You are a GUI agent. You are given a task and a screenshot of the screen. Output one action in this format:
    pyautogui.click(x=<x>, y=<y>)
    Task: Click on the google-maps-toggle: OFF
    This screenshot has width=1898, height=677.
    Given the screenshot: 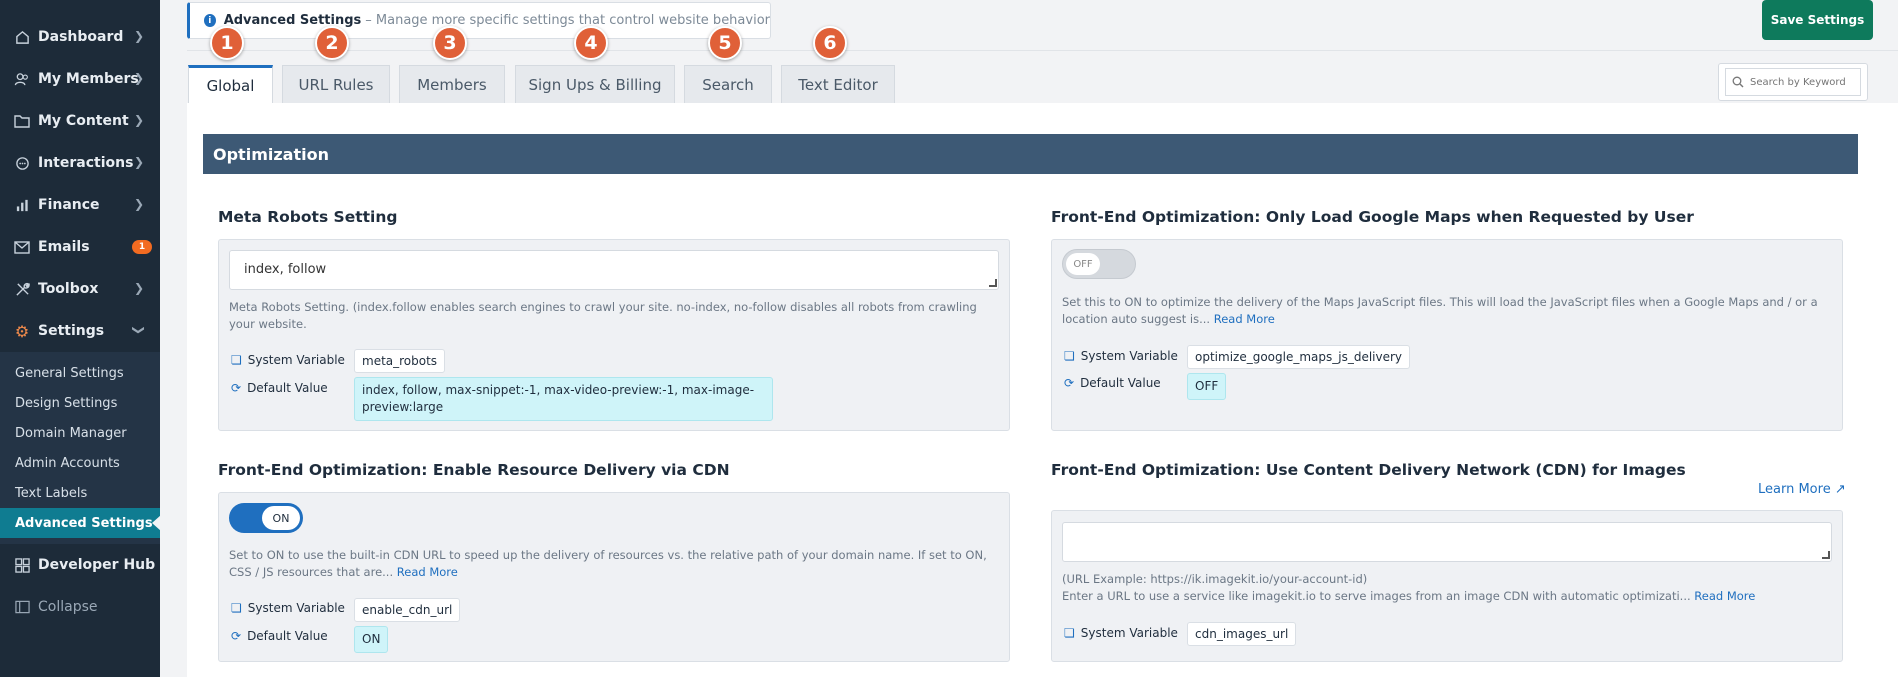 What is the action you would take?
    pyautogui.click(x=1099, y=264)
    